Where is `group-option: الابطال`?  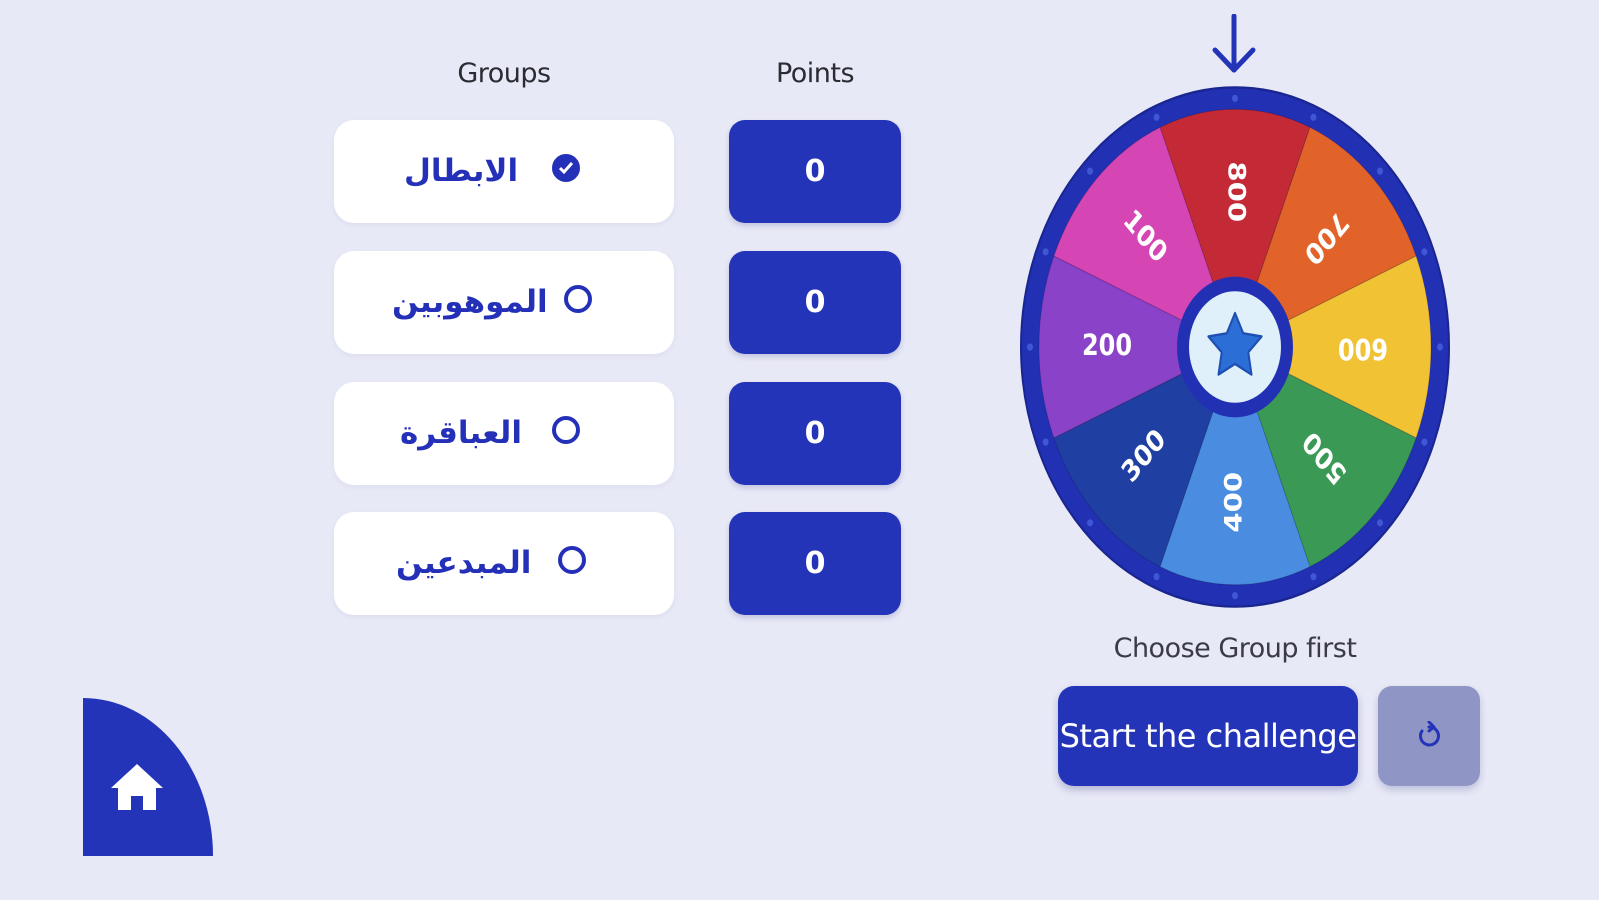
group-option: الابطال is located at coordinates (504, 171).